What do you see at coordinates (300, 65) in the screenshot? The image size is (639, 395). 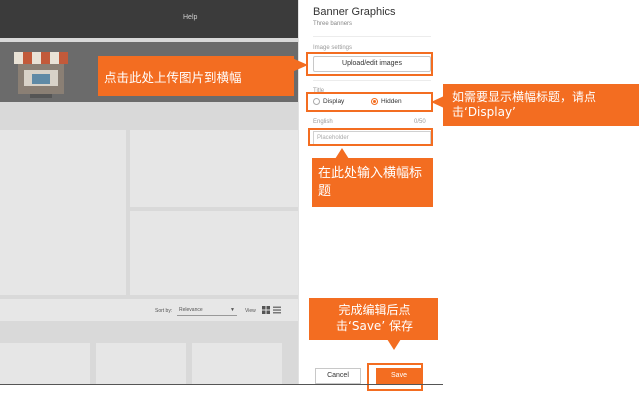 I see `callout-upload-pointer` at bounding box center [300, 65].